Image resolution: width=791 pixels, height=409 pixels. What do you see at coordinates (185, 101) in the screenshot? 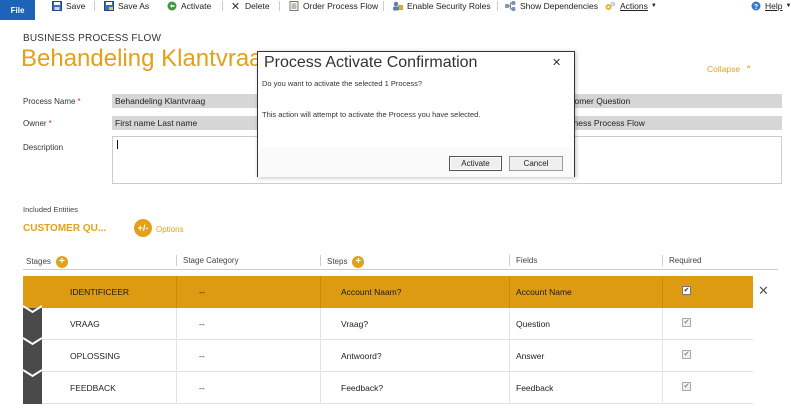
I see `process-name-field: Behandeling Klantvraag` at bounding box center [185, 101].